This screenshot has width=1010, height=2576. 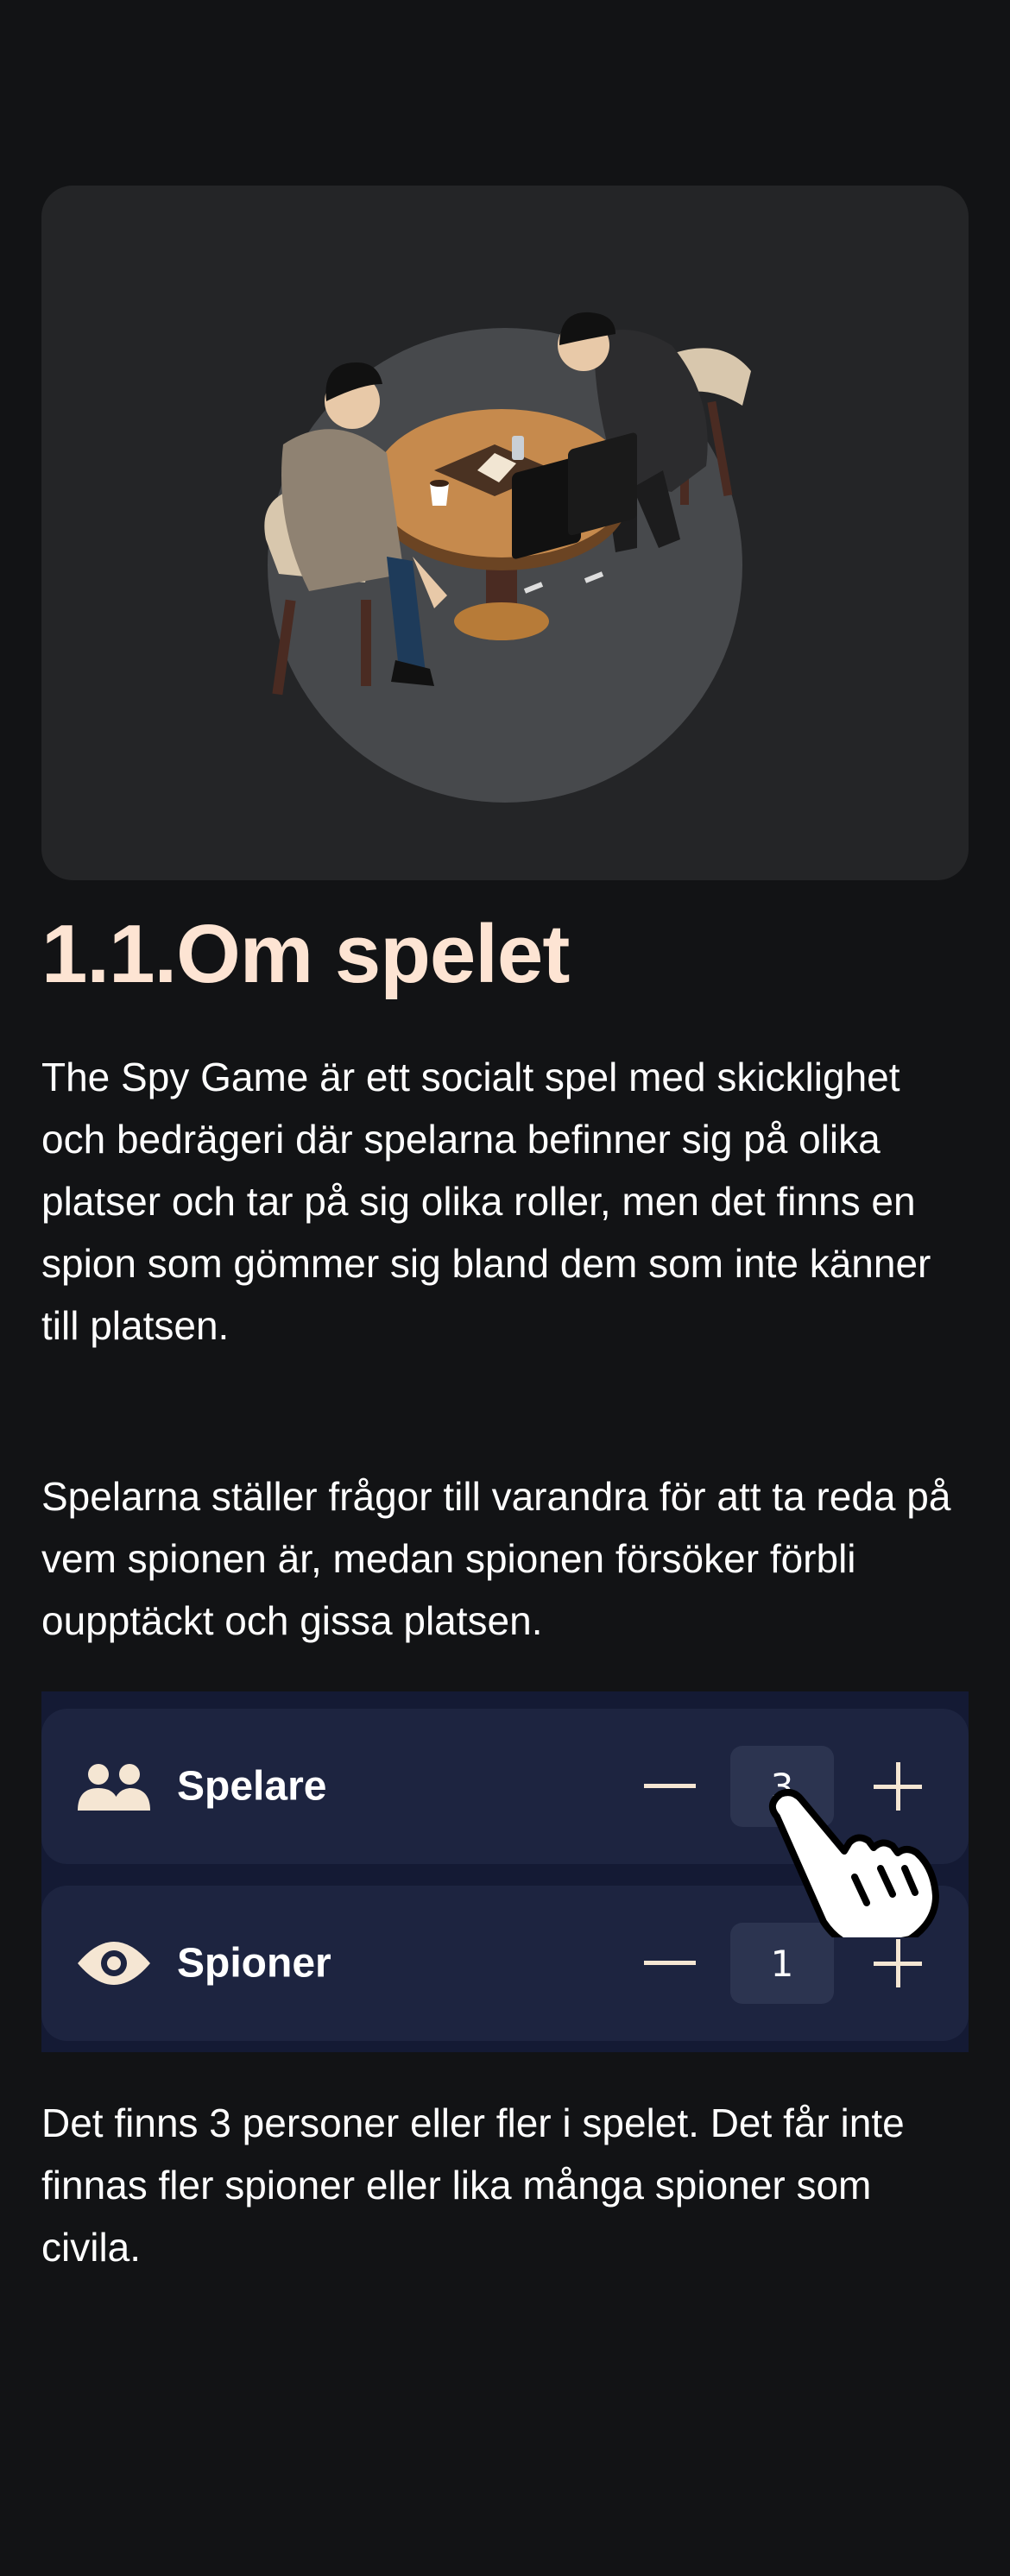 I want to click on pointing-hand-cursor-icon, so click(x=853, y=1863).